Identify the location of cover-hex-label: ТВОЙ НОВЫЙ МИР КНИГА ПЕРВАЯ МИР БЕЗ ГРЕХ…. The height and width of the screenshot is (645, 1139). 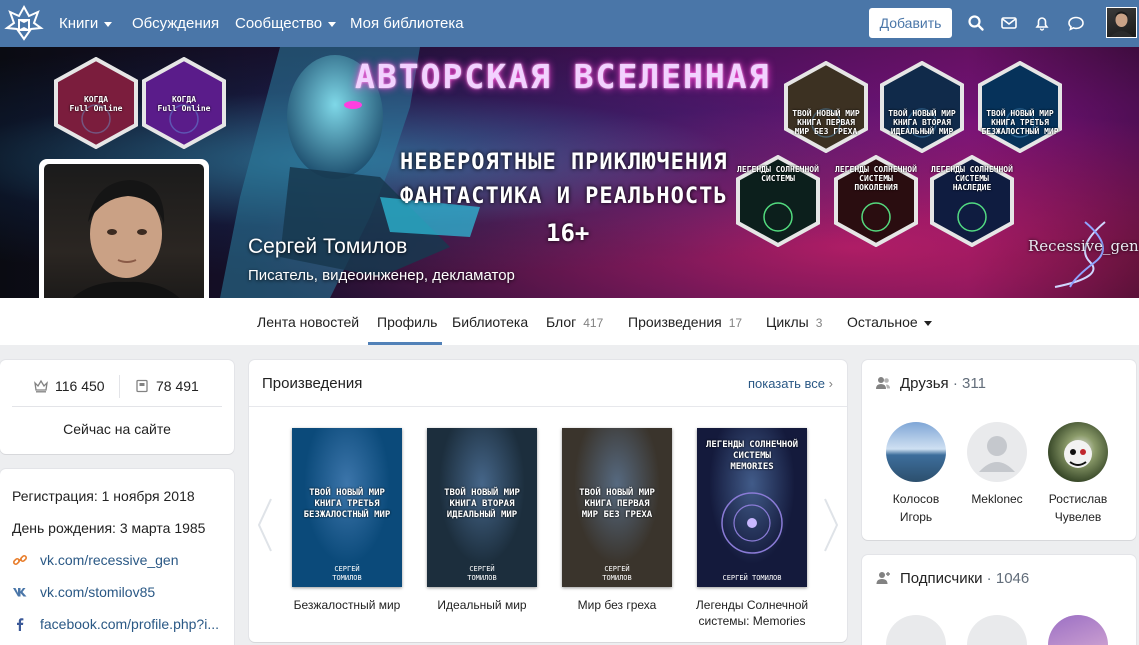
(826, 122).